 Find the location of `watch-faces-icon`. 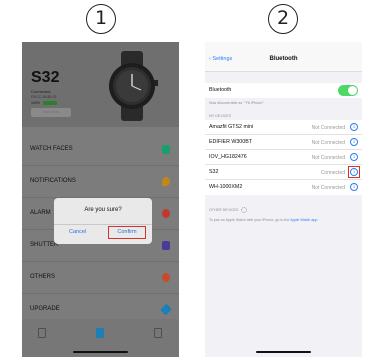

watch-faces-icon is located at coordinates (166, 149).